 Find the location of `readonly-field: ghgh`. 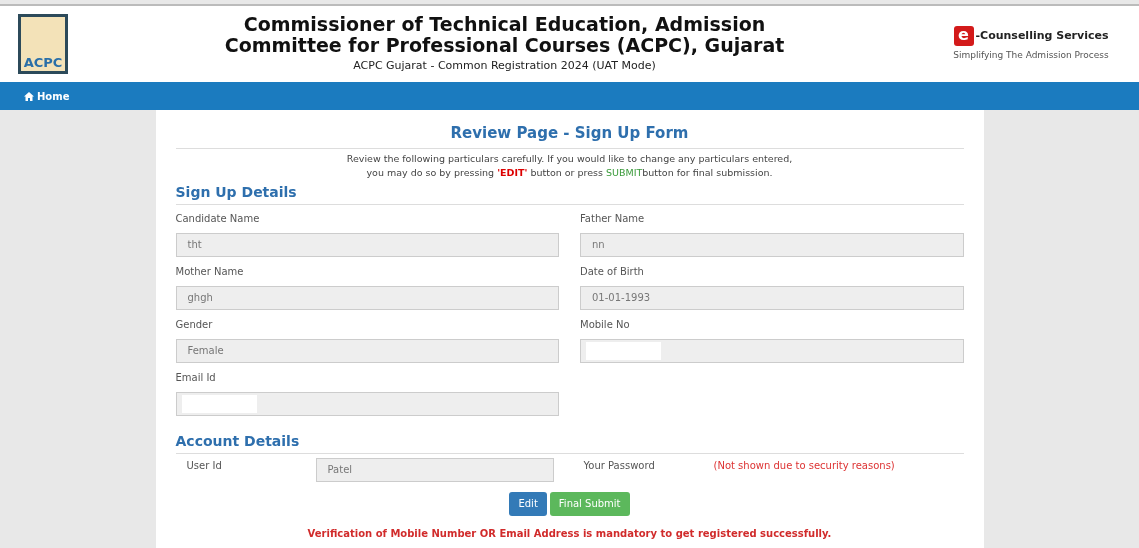

readonly-field: ghgh is located at coordinates (367, 297).